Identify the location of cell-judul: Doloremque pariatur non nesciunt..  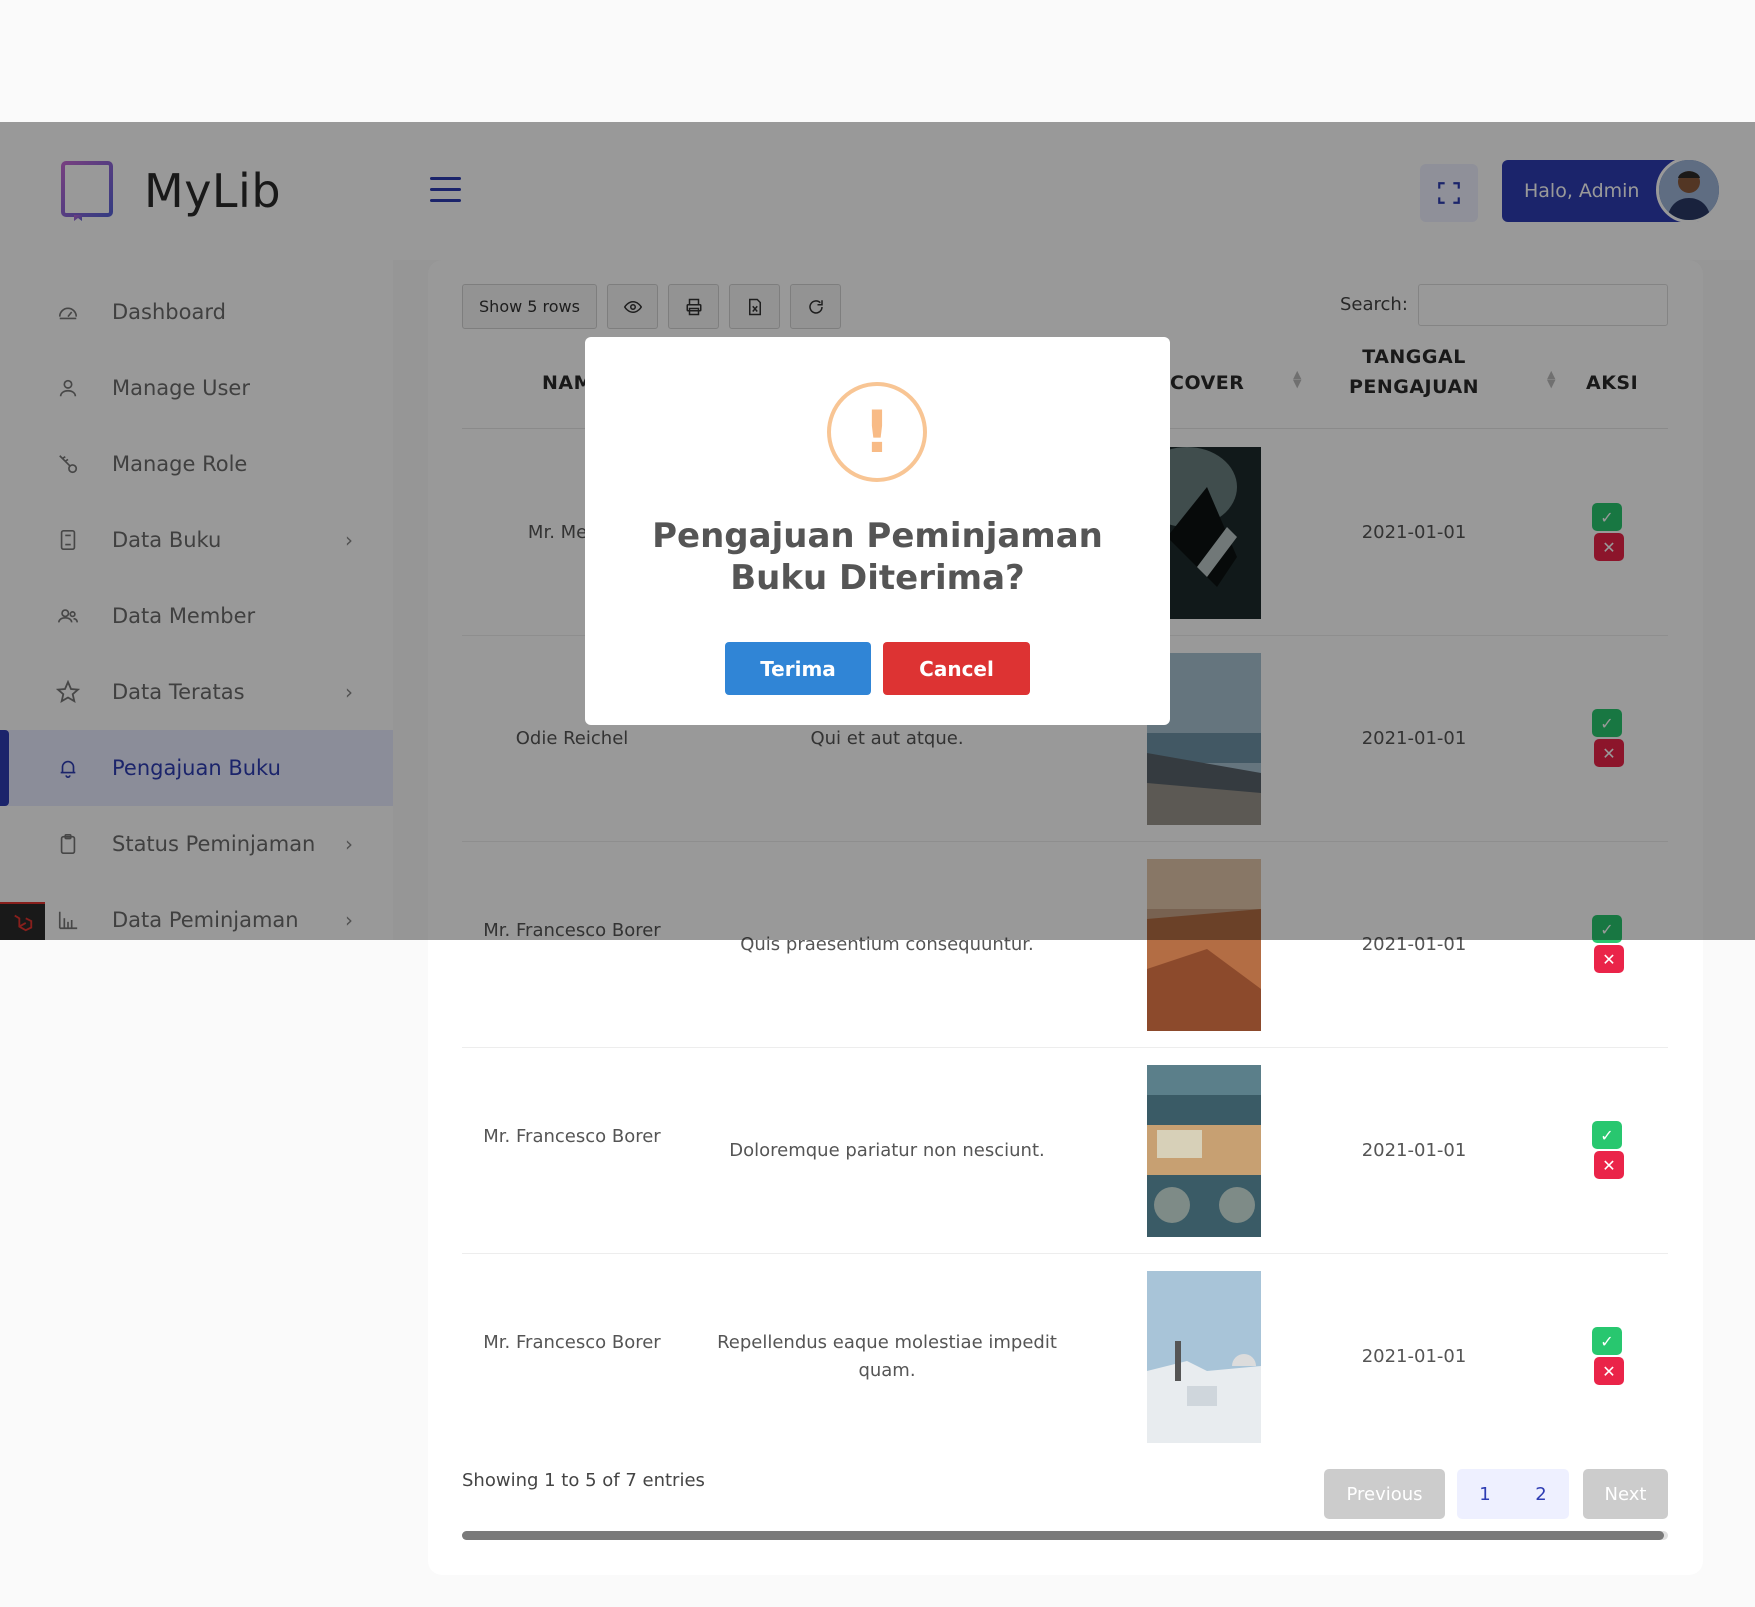
(887, 1150).